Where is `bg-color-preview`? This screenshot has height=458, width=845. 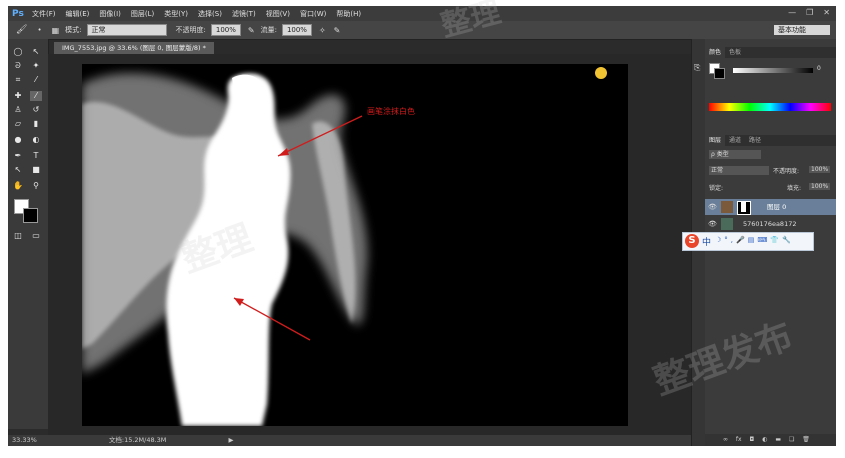
bg-color-preview is located at coordinates (719, 73).